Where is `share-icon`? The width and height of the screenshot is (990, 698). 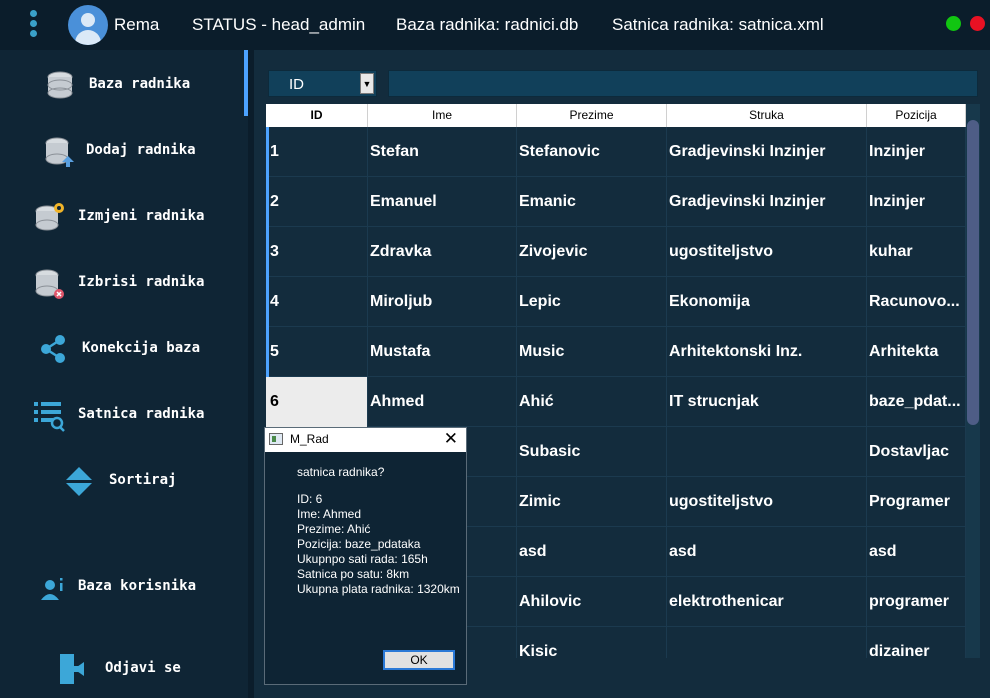
share-icon is located at coordinates (53, 349).